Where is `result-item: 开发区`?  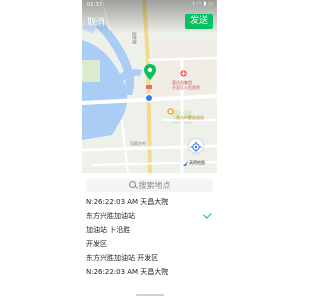 result-item: 开发区 is located at coordinates (150, 244).